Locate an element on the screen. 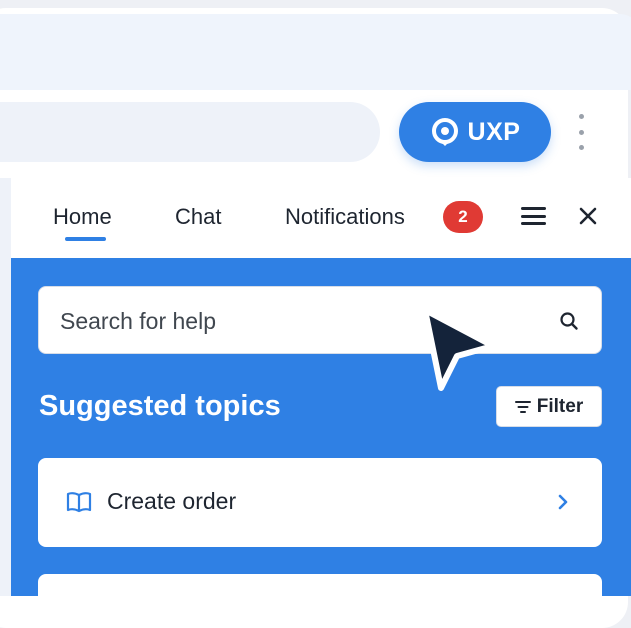  filter-label: Filter is located at coordinates (560, 406).